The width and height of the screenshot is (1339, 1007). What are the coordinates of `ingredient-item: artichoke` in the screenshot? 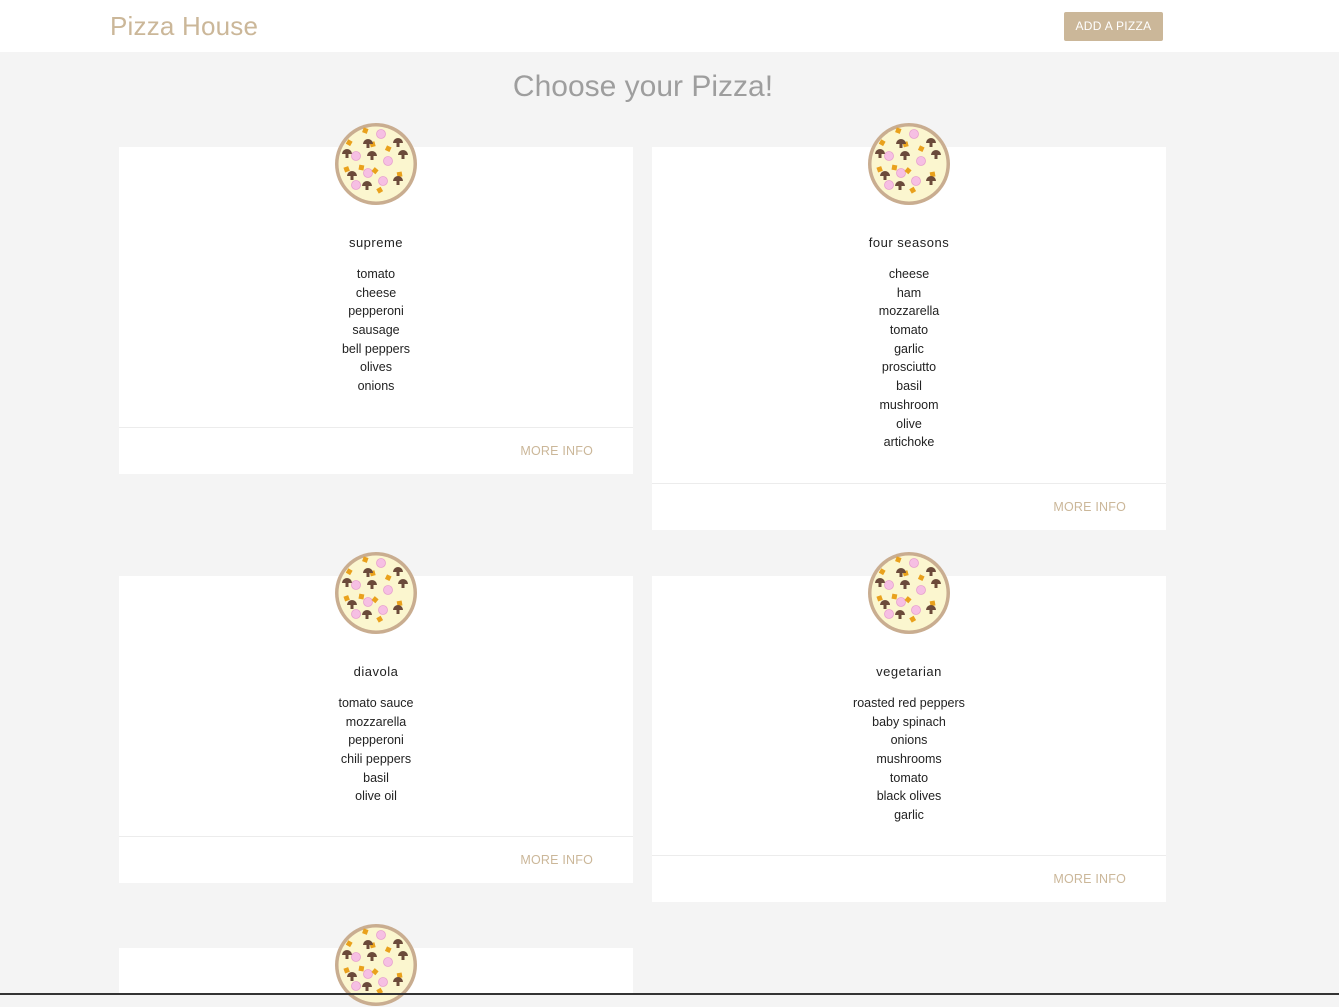 It's located at (909, 442).